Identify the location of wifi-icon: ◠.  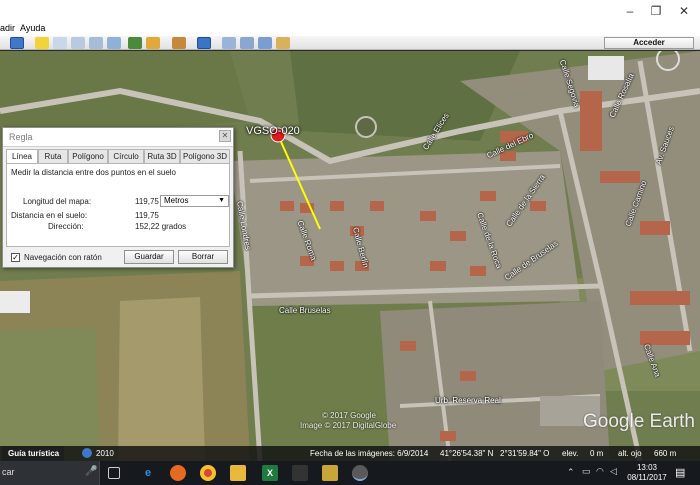
(600, 471).